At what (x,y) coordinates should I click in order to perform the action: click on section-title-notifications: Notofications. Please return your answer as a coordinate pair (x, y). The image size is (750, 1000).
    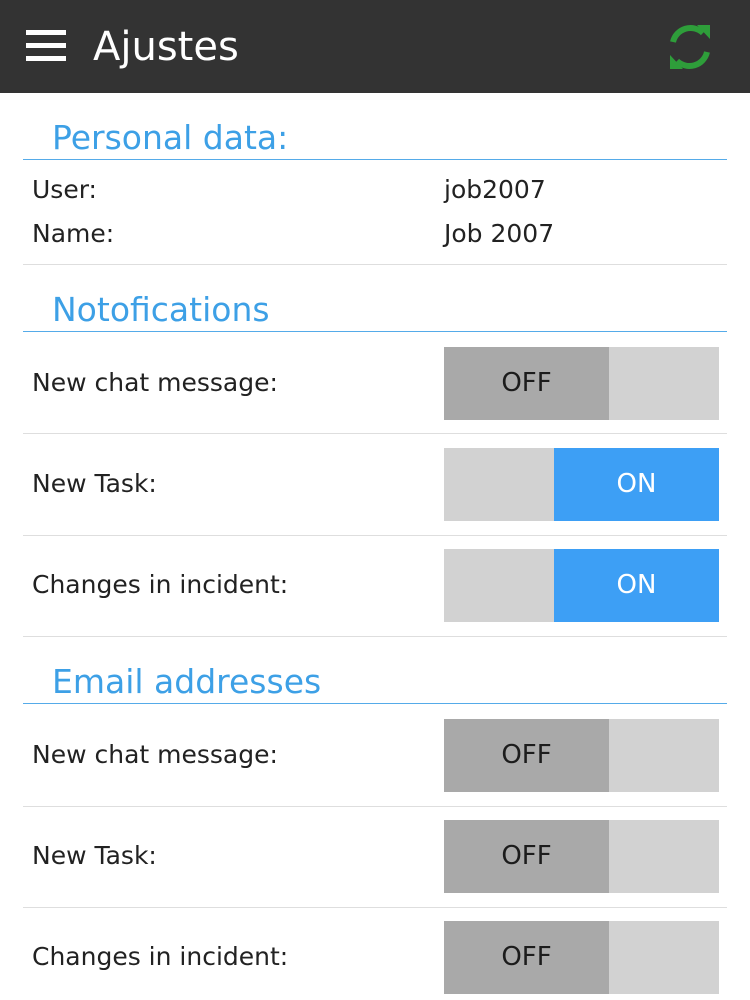
    Looking at the image, I should click on (161, 309).